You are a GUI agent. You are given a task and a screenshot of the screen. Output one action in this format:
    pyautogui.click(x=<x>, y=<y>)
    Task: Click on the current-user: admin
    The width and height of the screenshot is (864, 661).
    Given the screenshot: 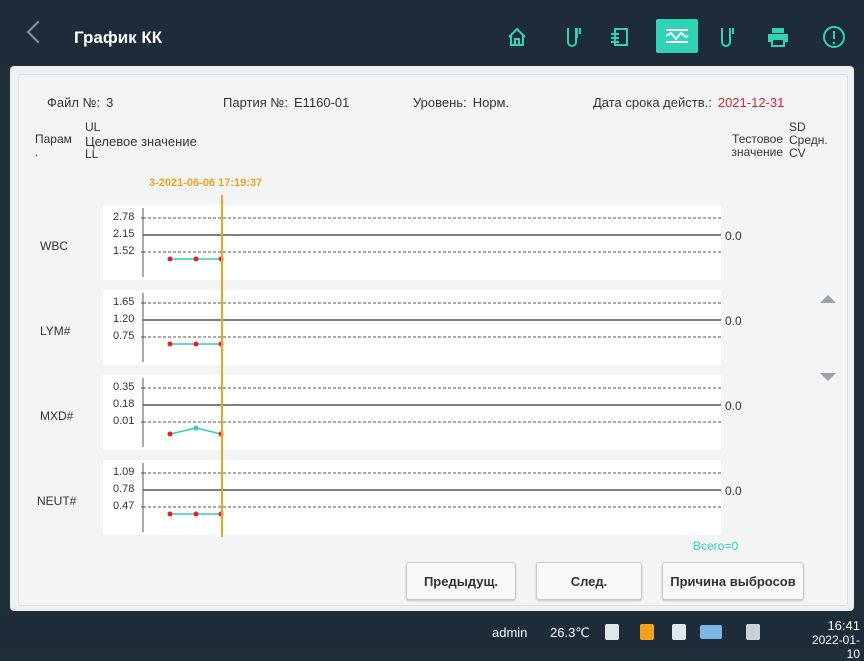 What is the action you would take?
    pyautogui.click(x=510, y=632)
    